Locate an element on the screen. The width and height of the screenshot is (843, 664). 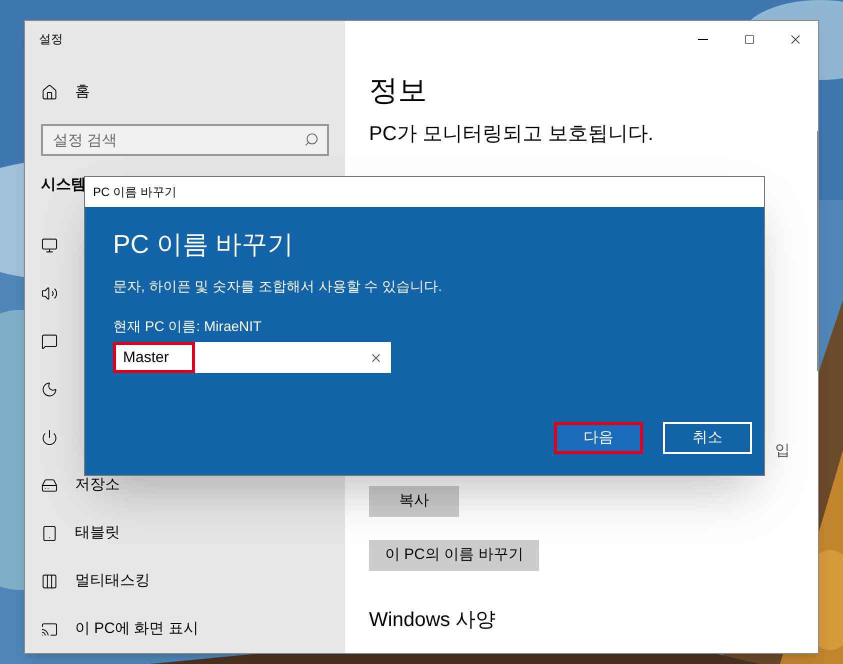
dialog-title: PC 이름 바꾸기 is located at coordinates (134, 192).